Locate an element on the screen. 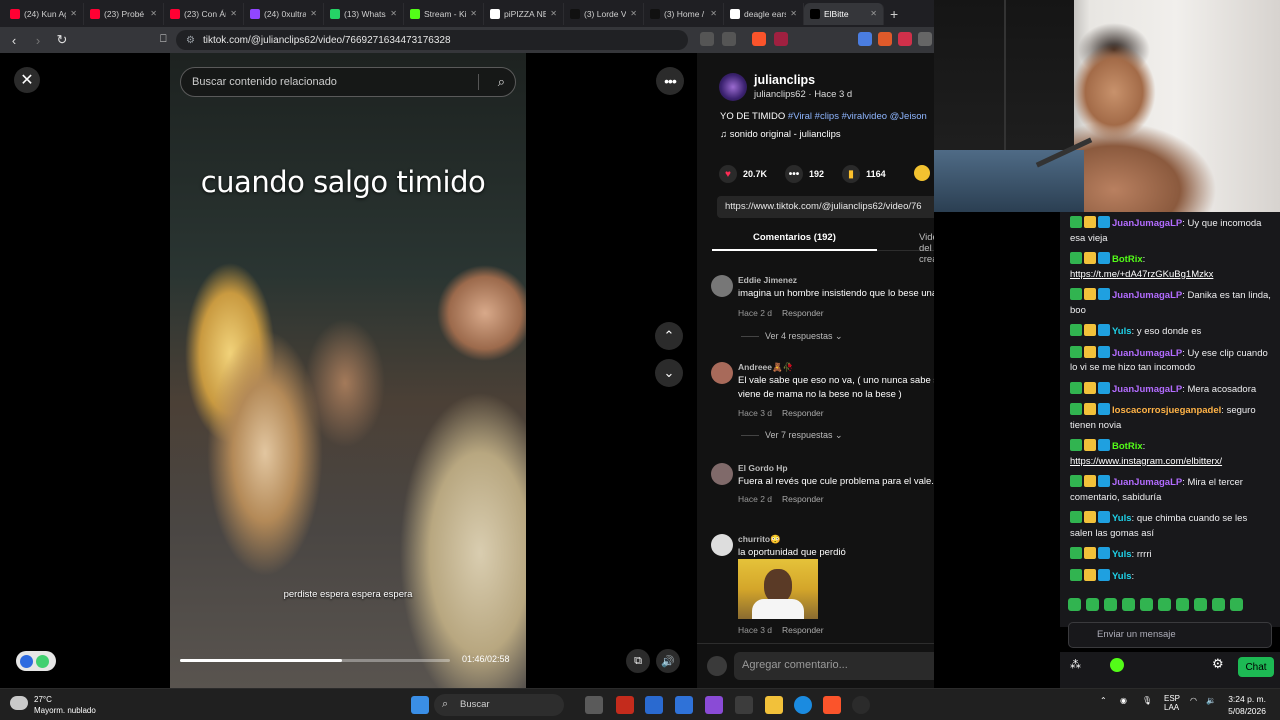  comment-user: churrito😳 is located at coordinates (759, 539).